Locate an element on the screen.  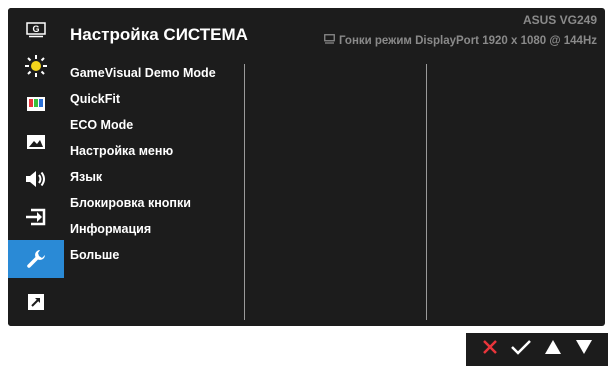
navigation-bar is located at coordinates (537, 349).